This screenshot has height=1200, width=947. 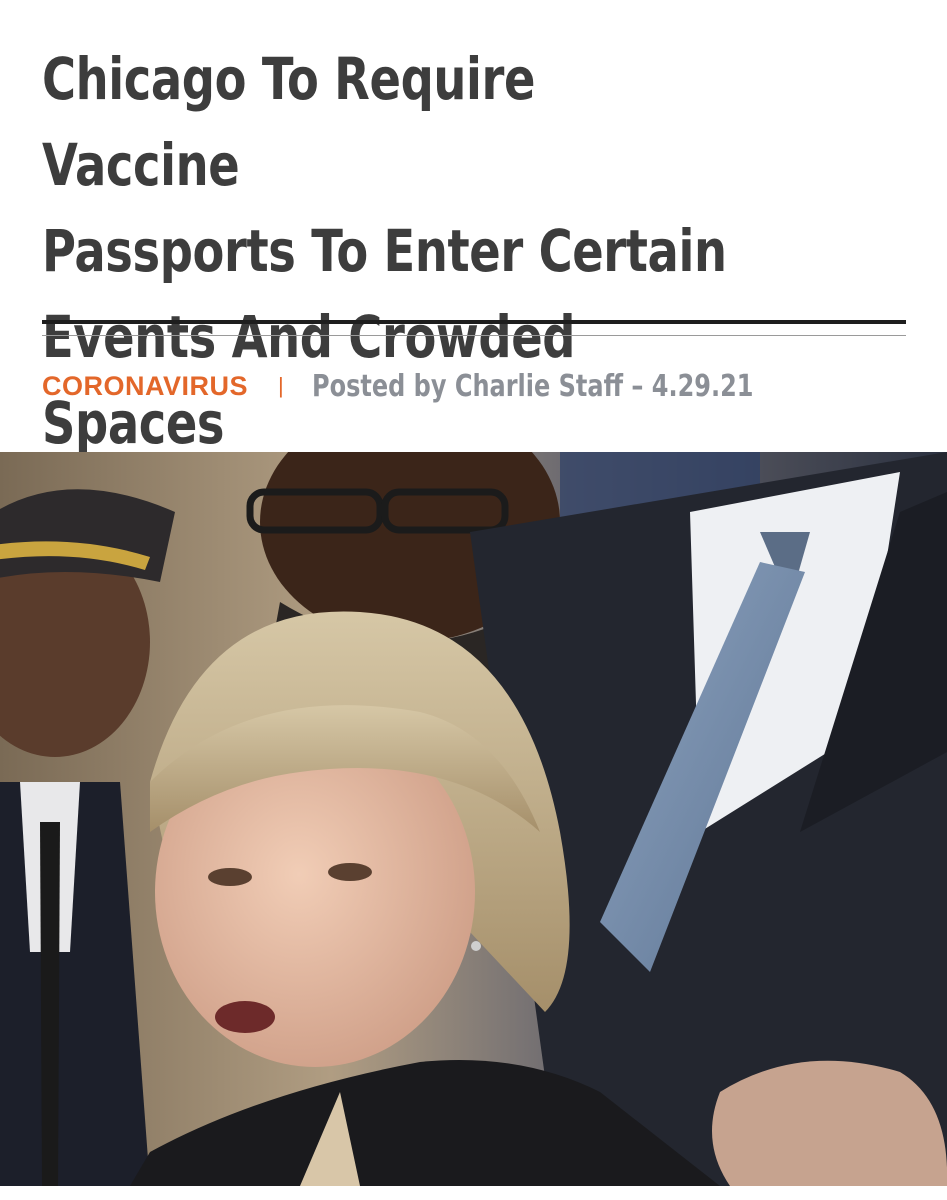 What do you see at coordinates (532, 386) in the screenshot?
I see `byline: Posted by Charlie Staff – 4.29.21` at bounding box center [532, 386].